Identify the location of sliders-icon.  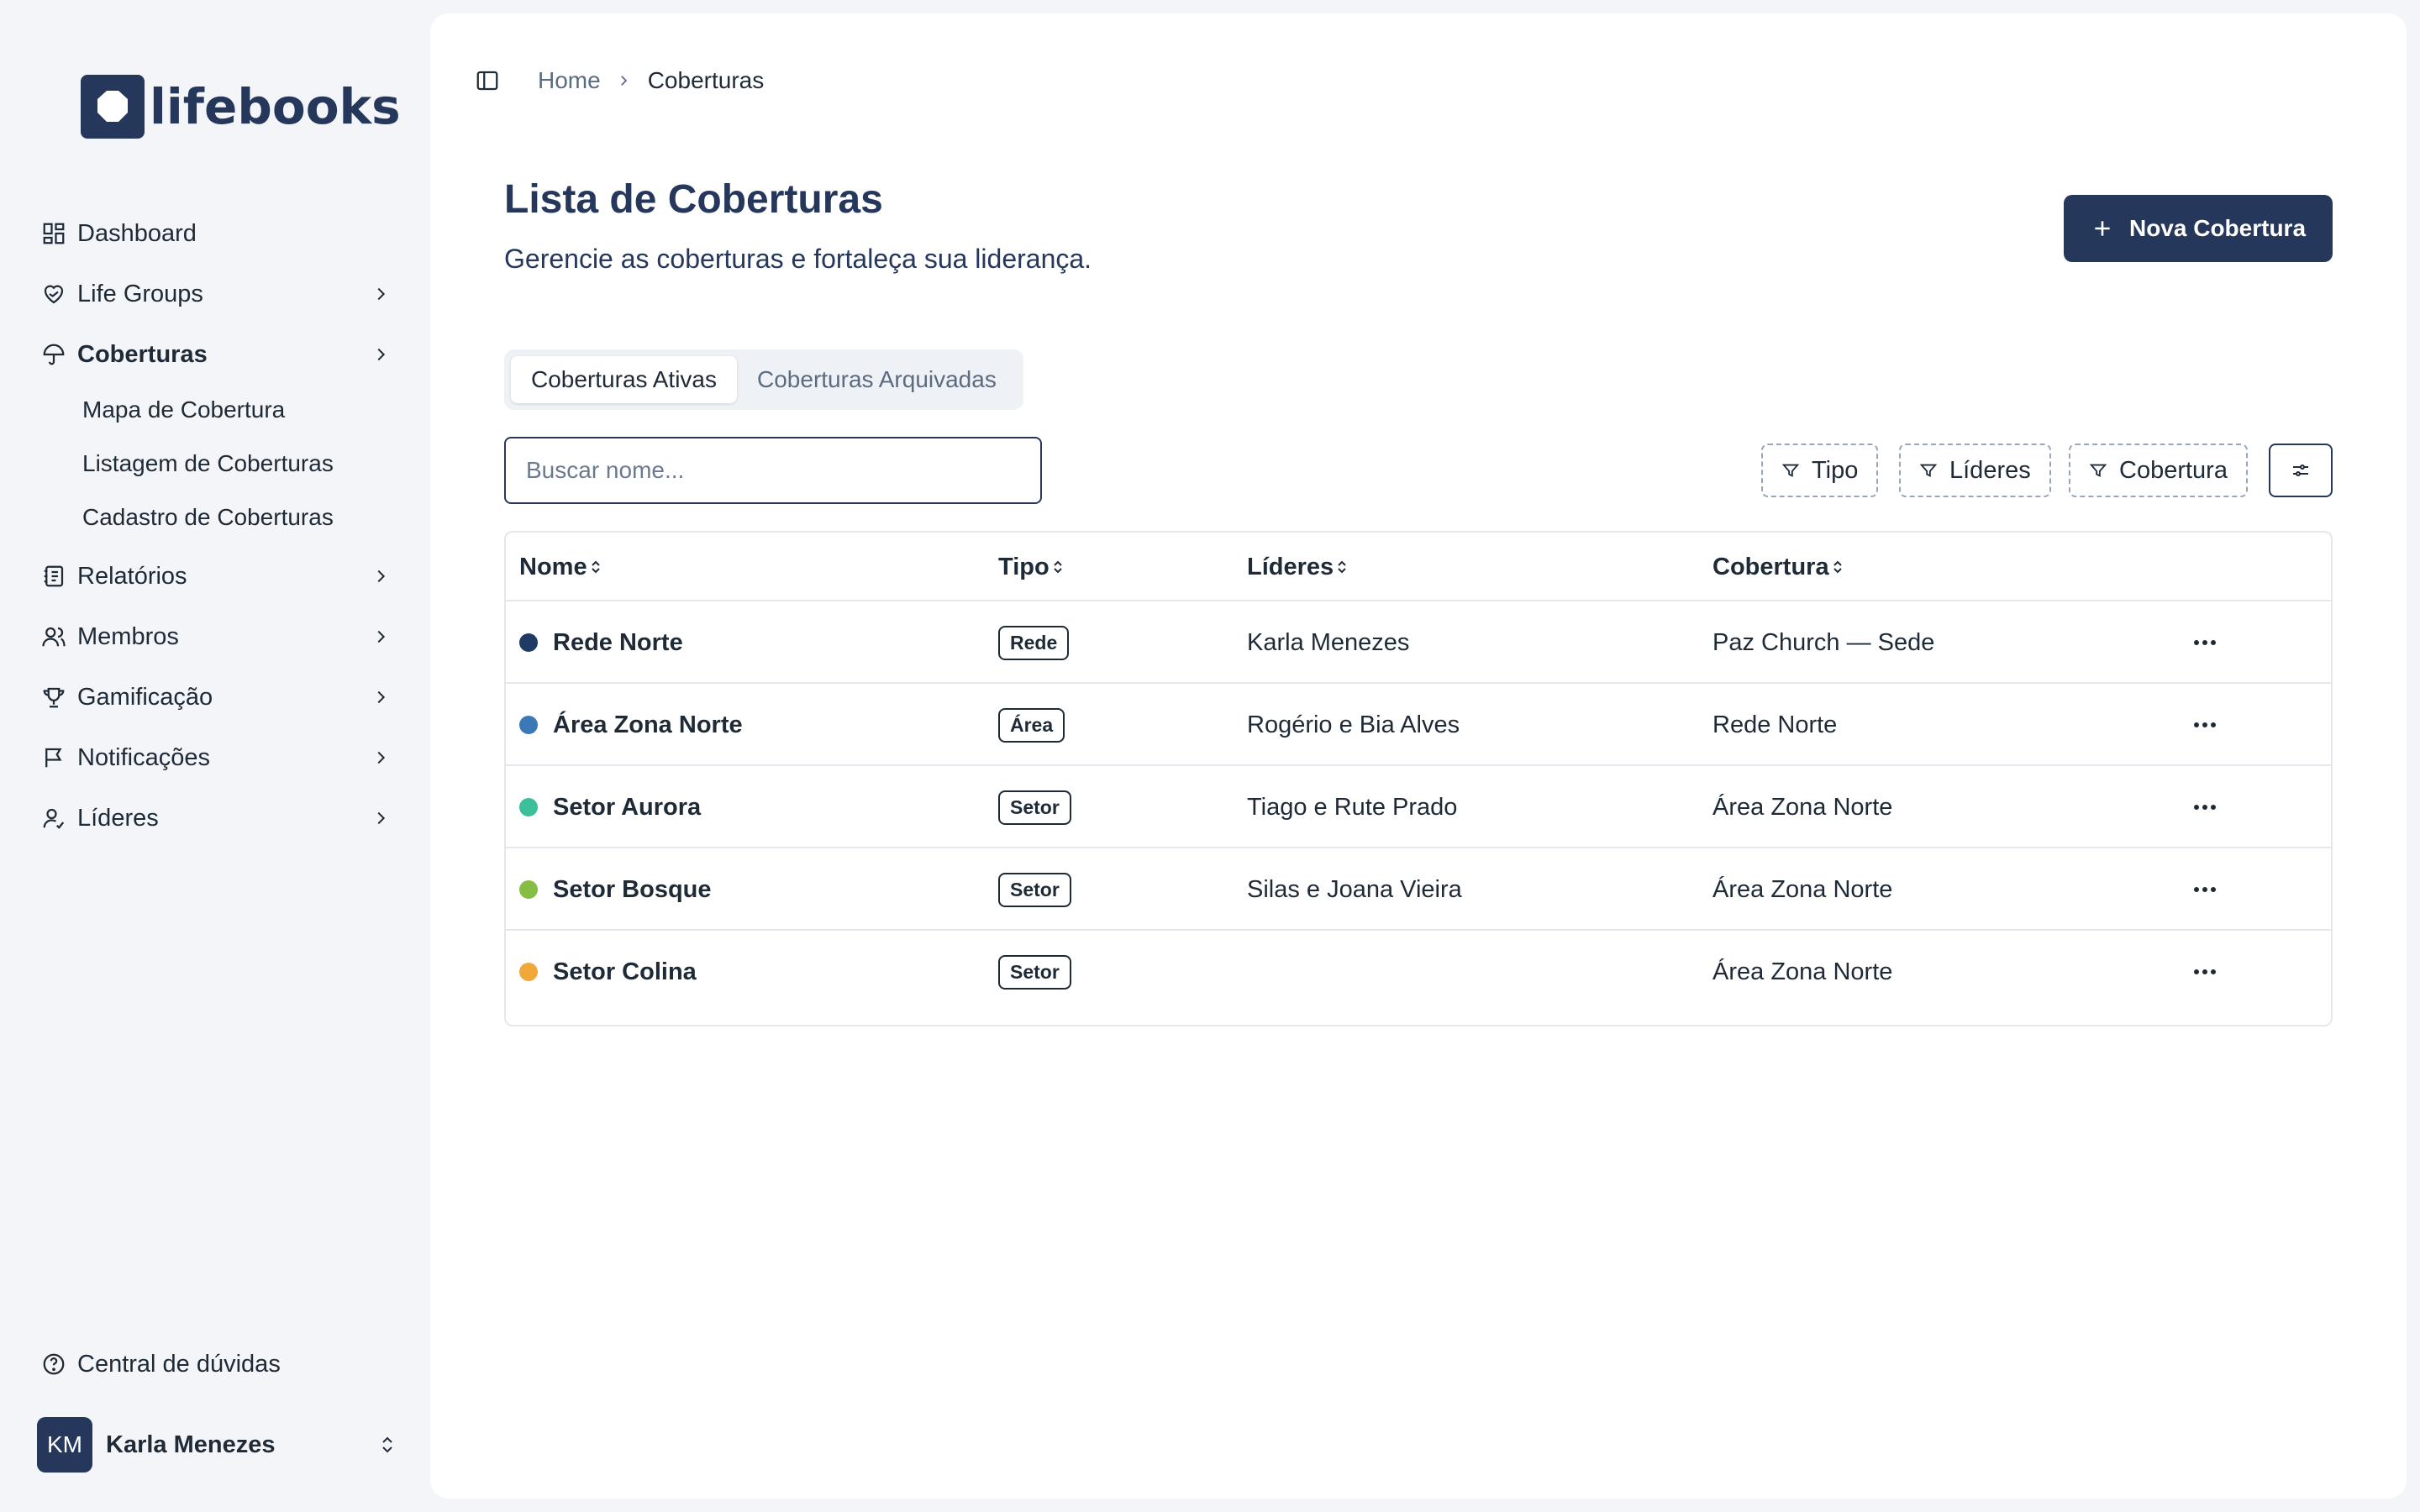
(2301, 470).